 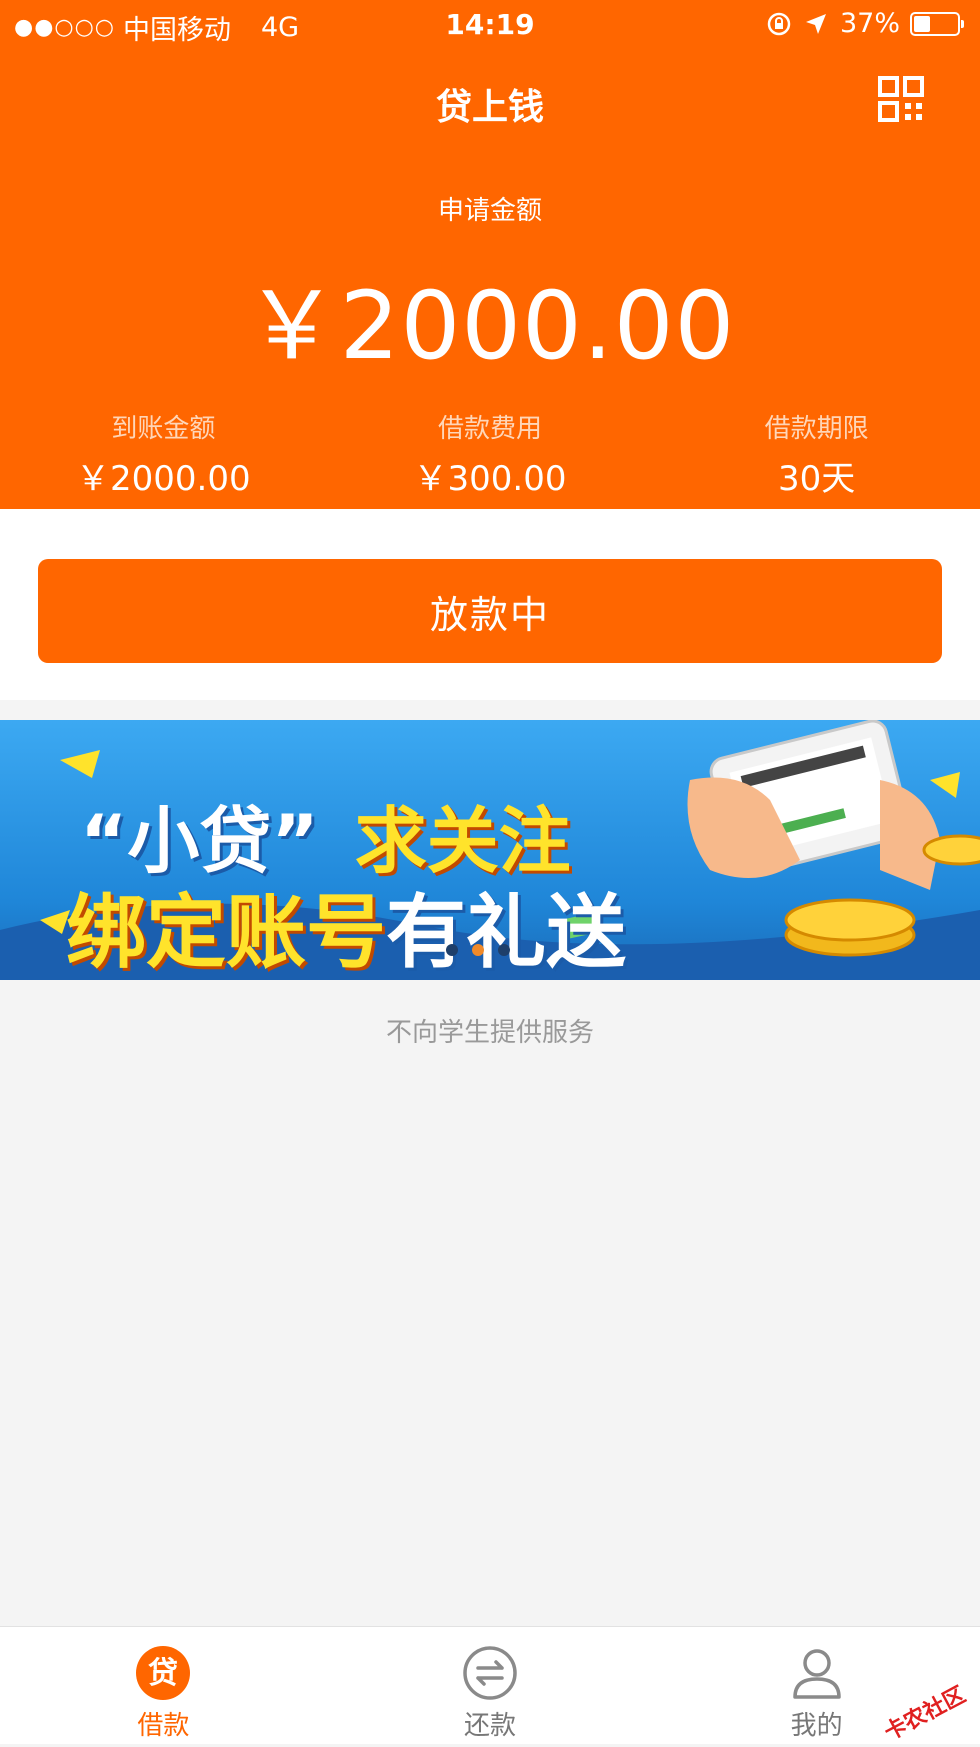 What do you see at coordinates (163, 454) in the screenshot?
I see `summary-received: 到账金额 ￥2000.00` at bounding box center [163, 454].